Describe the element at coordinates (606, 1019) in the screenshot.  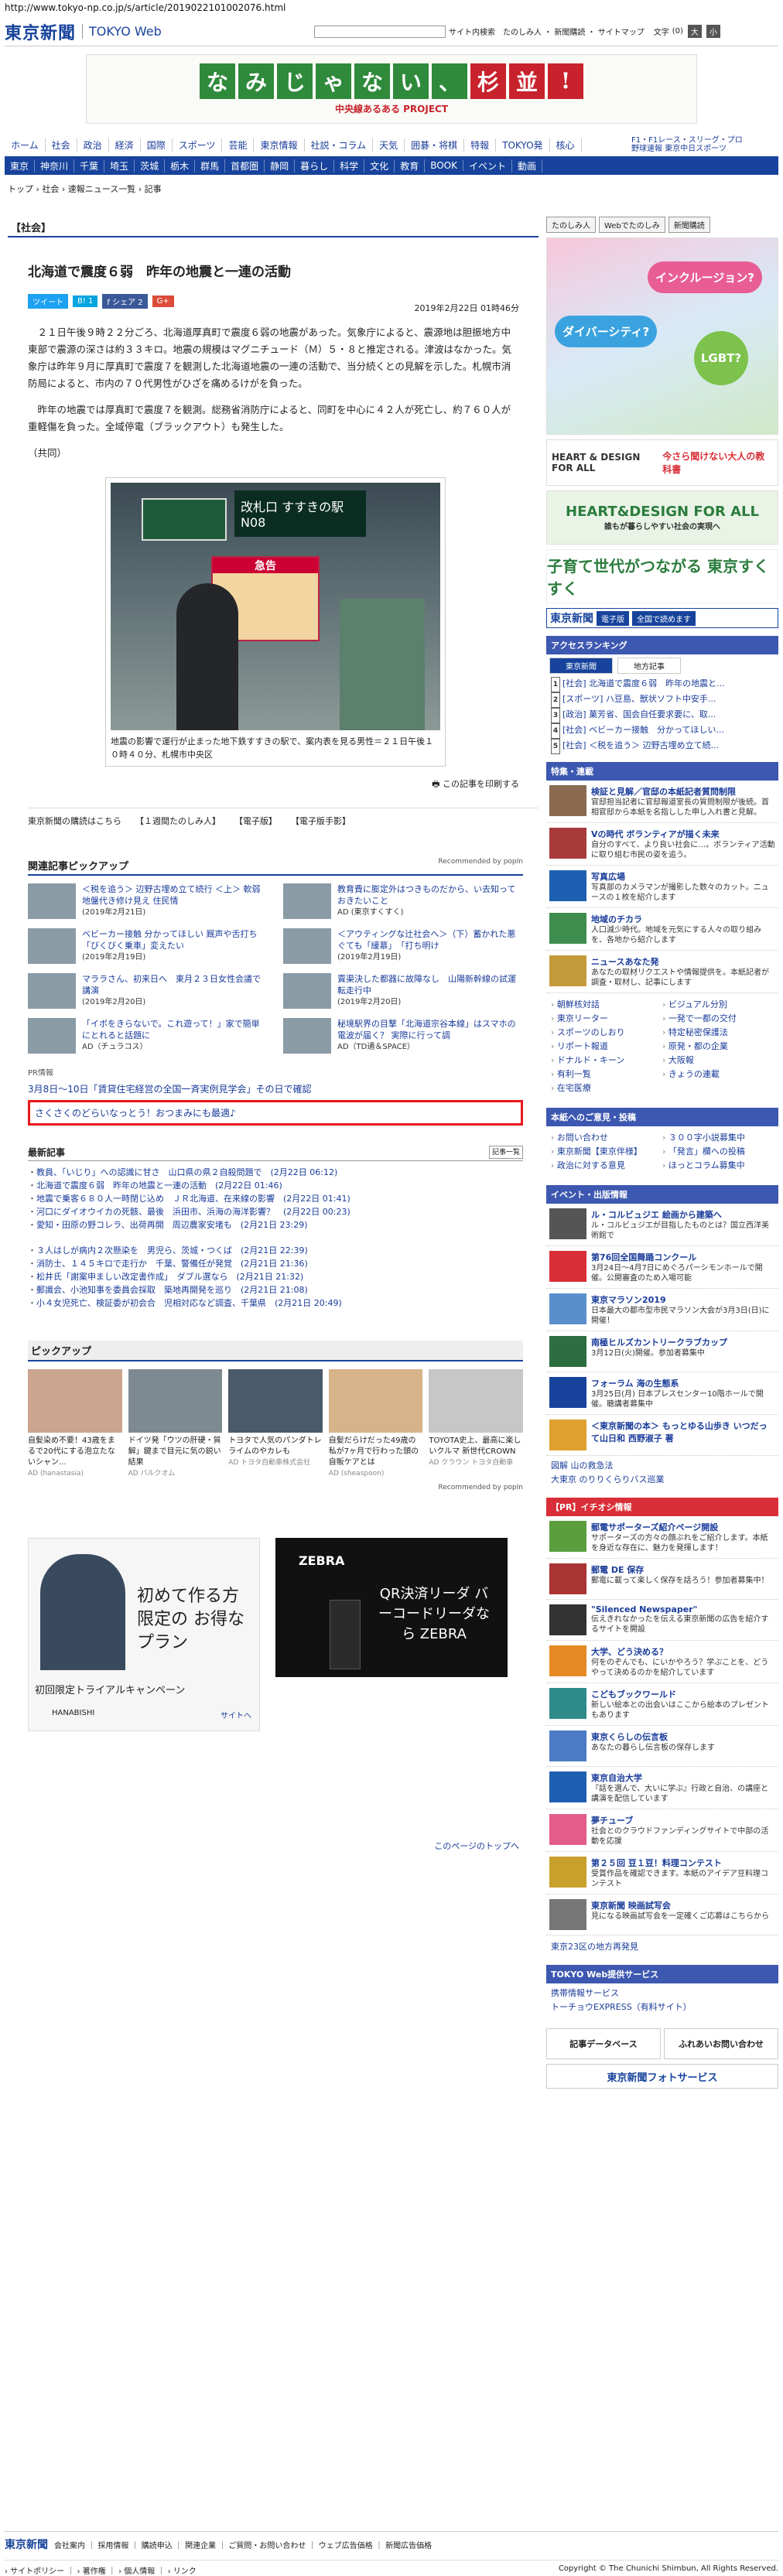
I see `feature-link: 東京リーター` at that location.